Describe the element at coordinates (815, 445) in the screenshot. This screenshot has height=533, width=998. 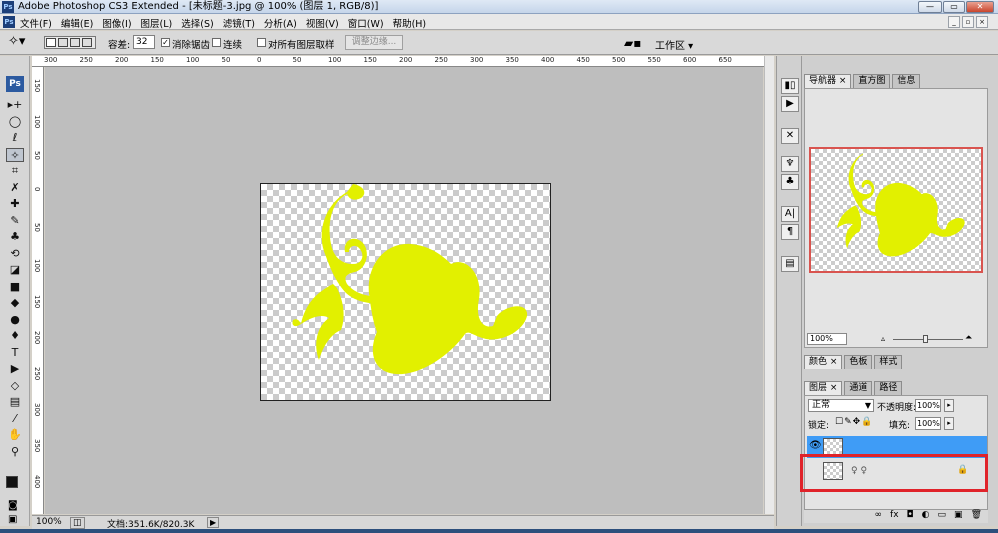
I see `visibility-eye-icon: 👁` at that location.